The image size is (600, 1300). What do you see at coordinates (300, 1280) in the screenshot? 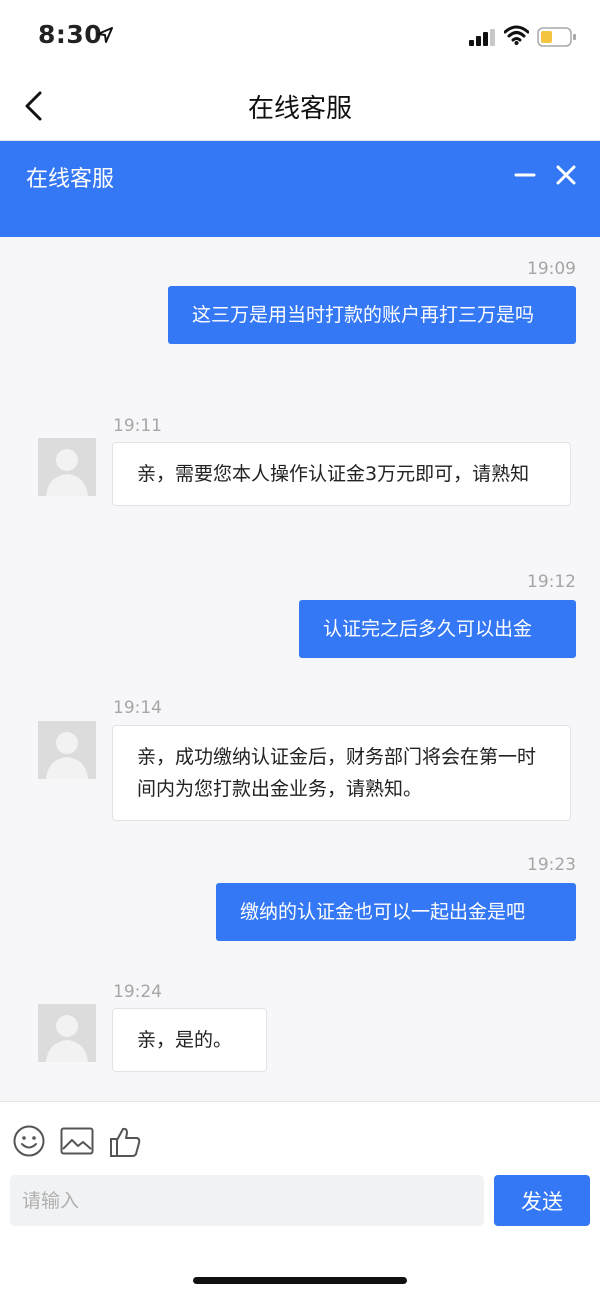
I see `home-indicator` at bounding box center [300, 1280].